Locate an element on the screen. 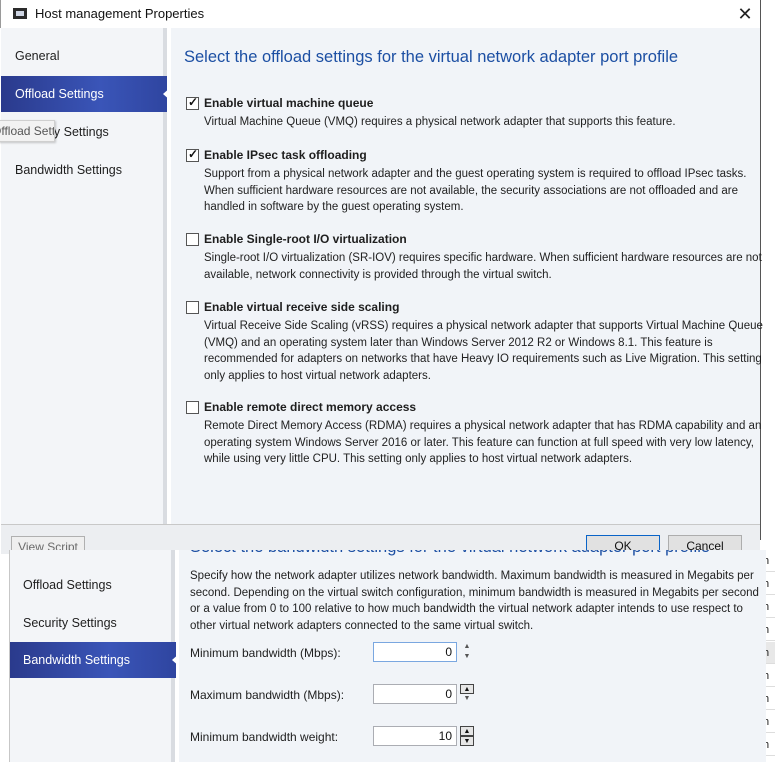  close-icon: ✕ is located at coordinates (745, 14).